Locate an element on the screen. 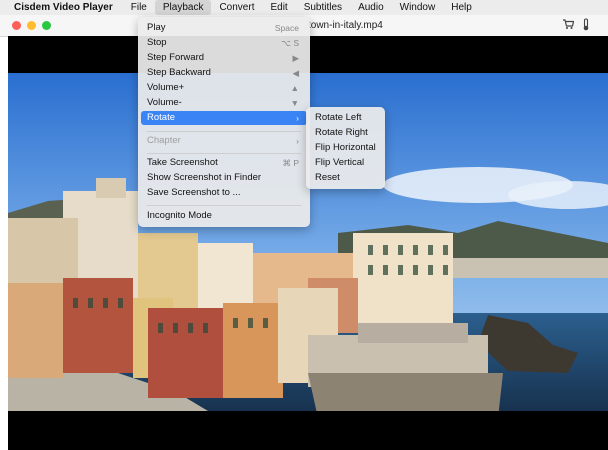 The width and height of the screenshot is (608, 450). app-name-menu: Cisdem Video Player is located at coordinates (61, 7).